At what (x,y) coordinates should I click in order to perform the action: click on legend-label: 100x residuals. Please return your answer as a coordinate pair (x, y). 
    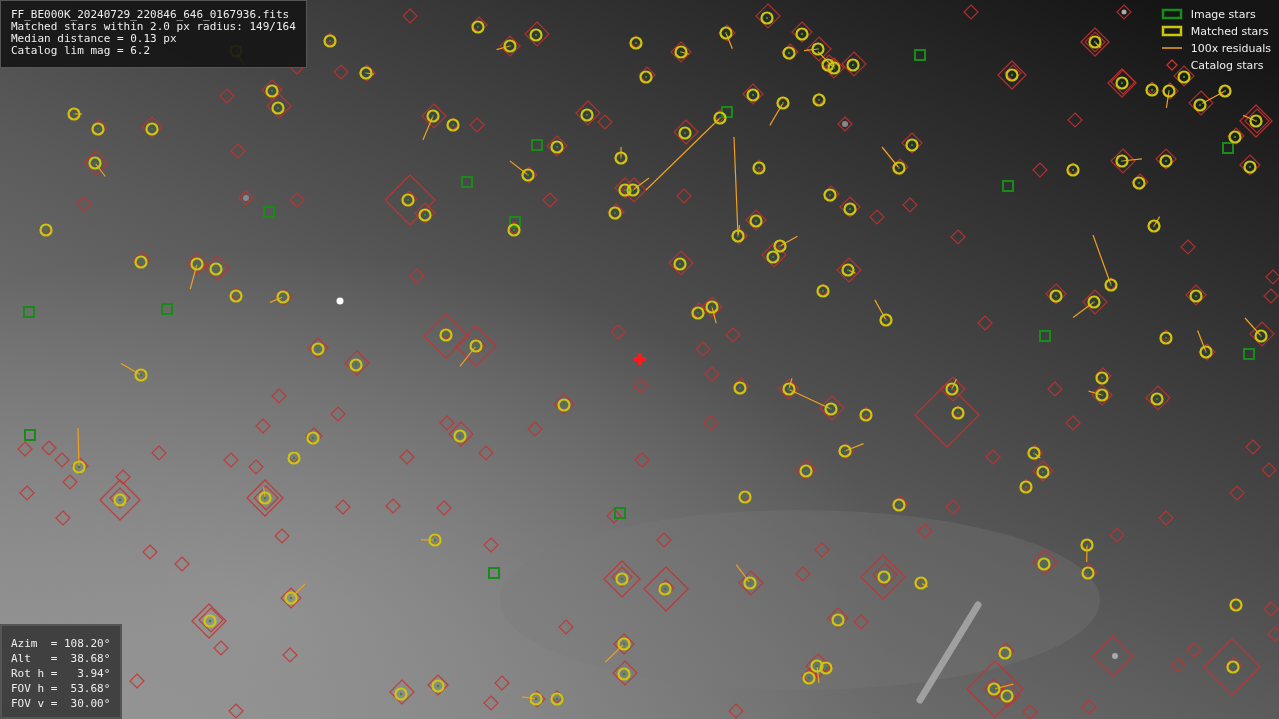
    Looking at the image, I should click on (1230, 48).